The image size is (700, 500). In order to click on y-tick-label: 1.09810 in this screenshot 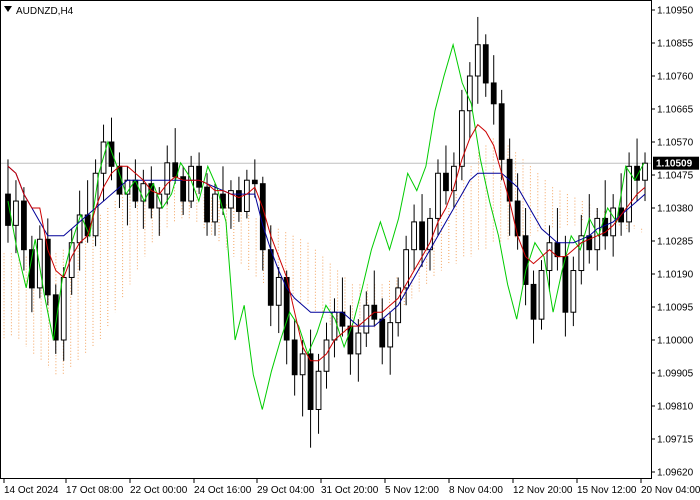, I will do `click(675, 407)`.